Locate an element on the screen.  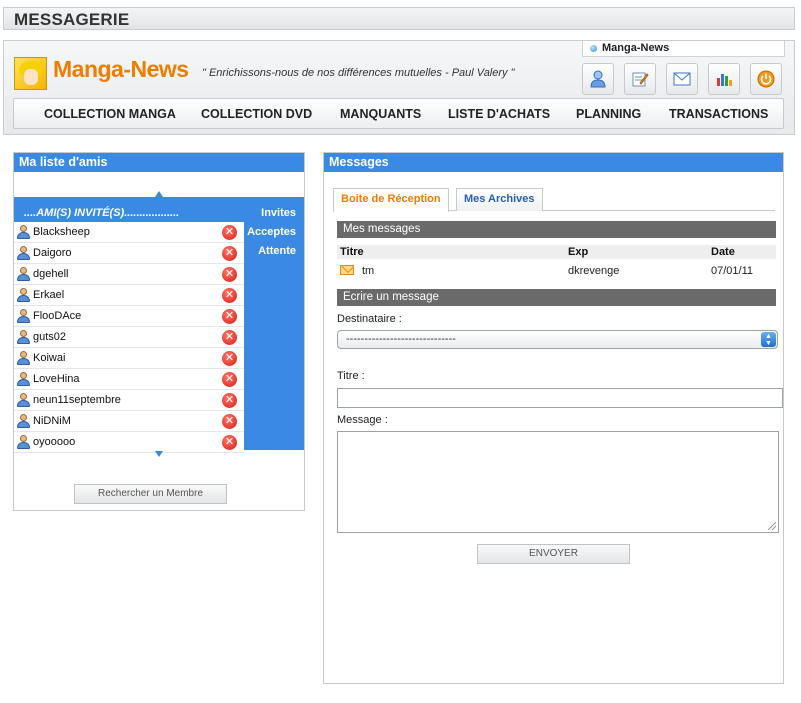
friend-row: dgehell ✕ is located at coordinates (129, 274).